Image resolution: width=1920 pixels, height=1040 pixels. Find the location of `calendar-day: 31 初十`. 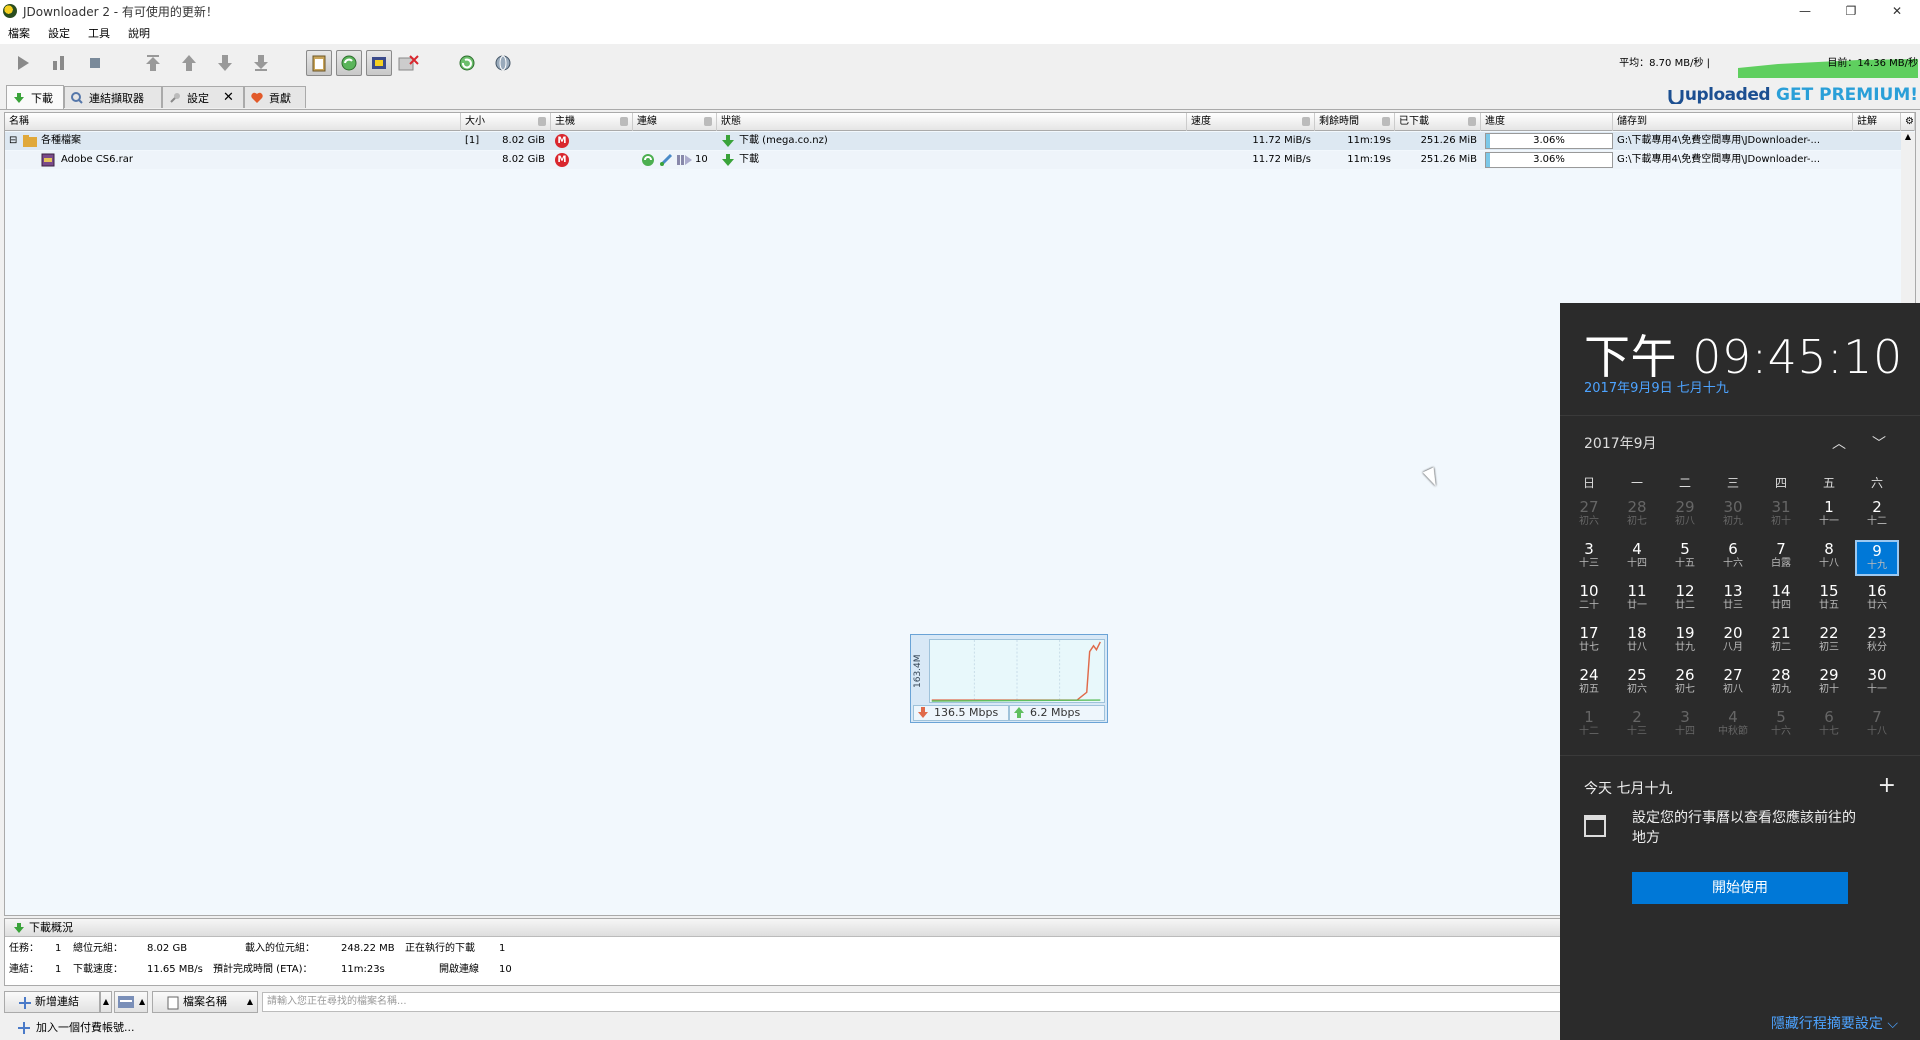

calendar-day: 31 初十 is located at coordinates (1781, 516).